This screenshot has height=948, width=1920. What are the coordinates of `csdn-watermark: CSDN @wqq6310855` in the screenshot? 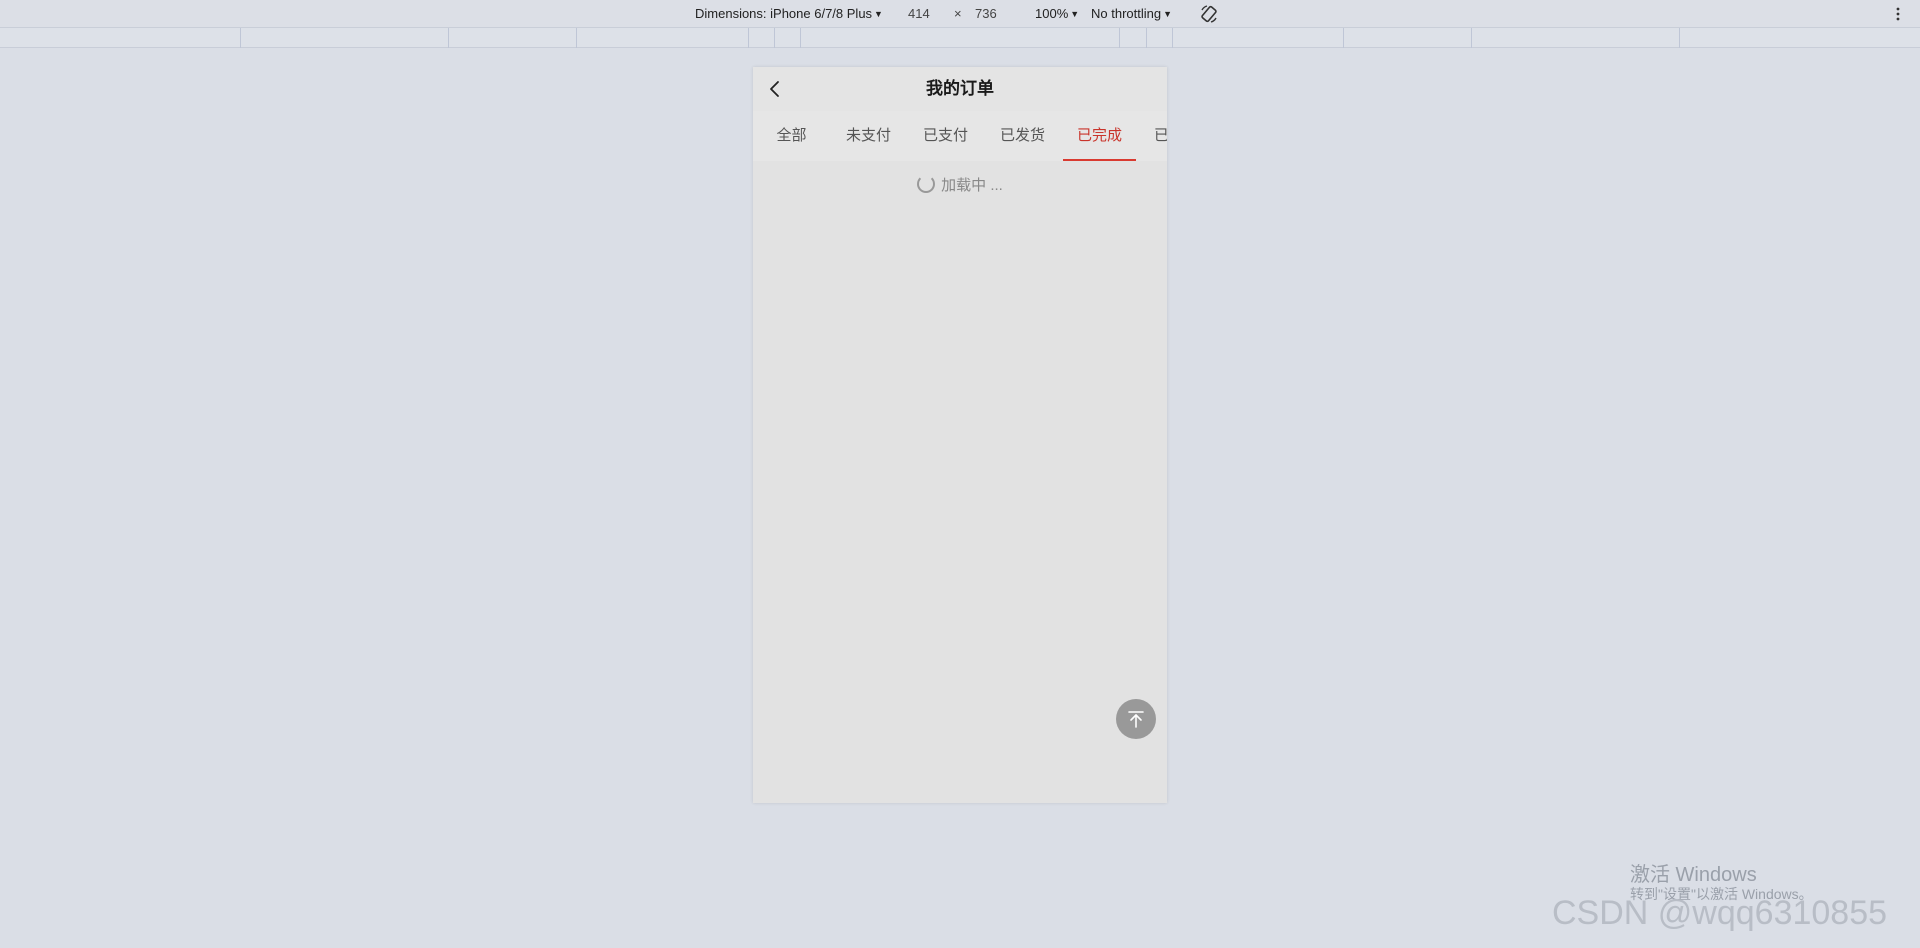 It's located at (1720, 913).